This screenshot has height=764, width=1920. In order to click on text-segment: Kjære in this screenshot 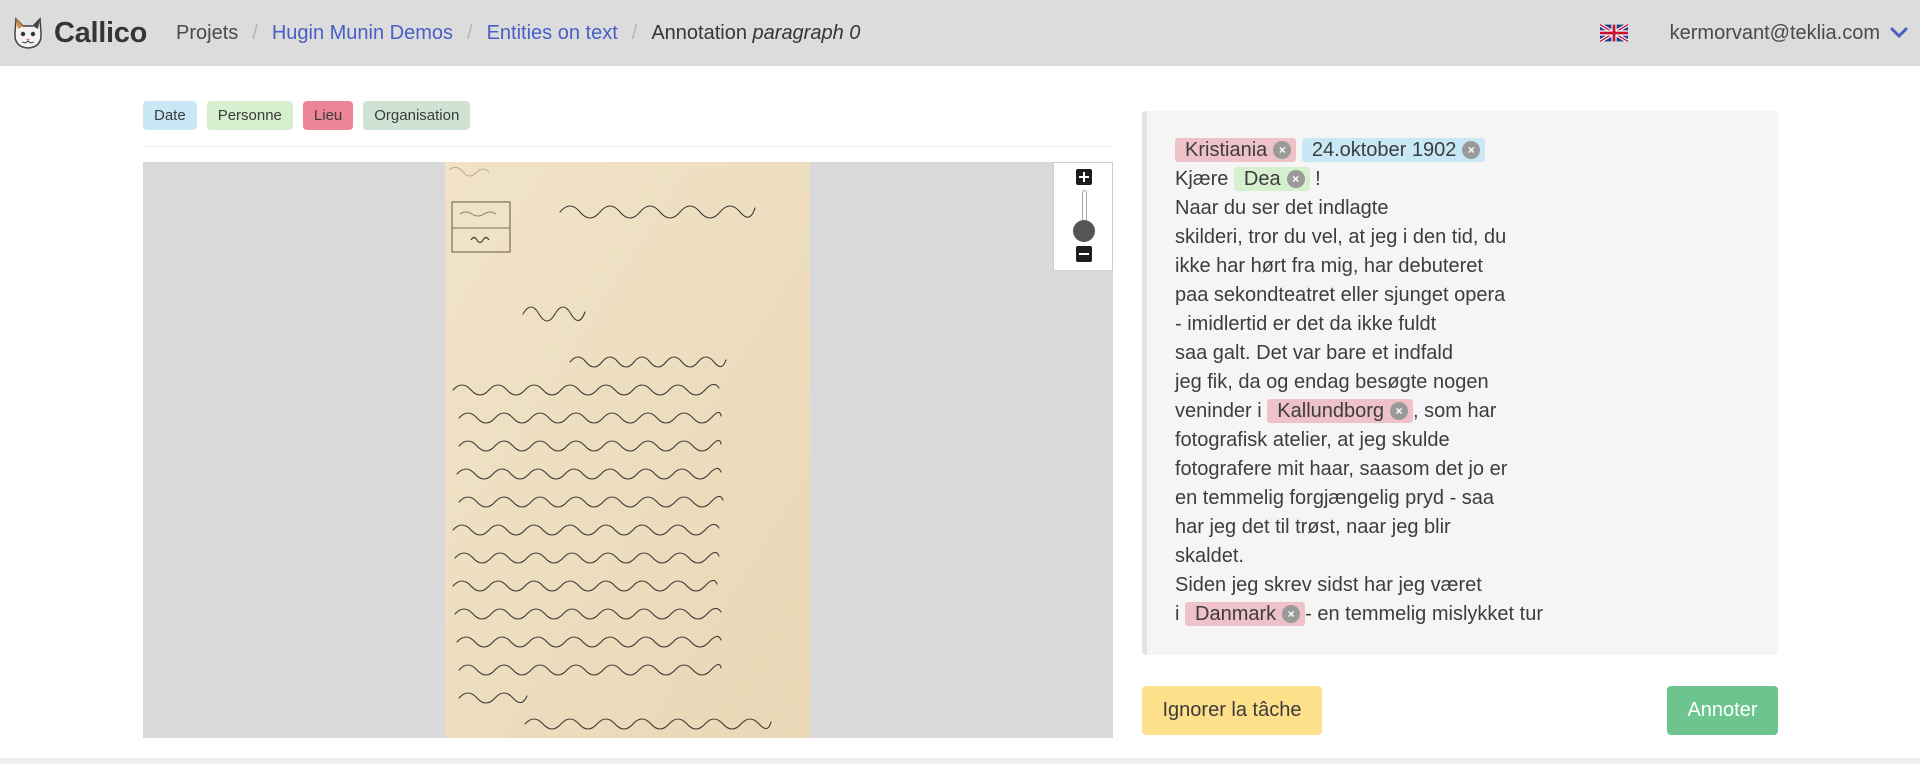, I will do `click(1204, 179)`.